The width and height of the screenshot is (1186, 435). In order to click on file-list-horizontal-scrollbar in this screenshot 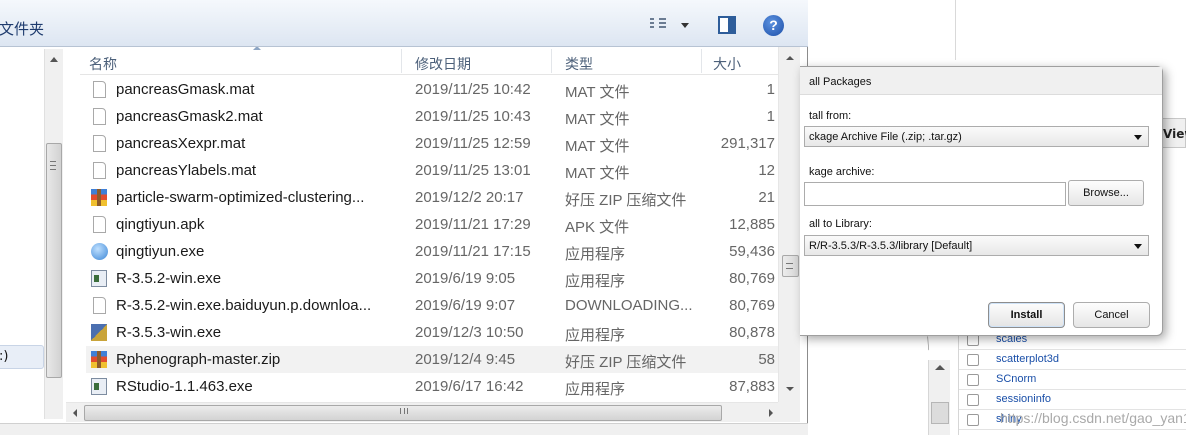, I will do `click(422, 412)`.